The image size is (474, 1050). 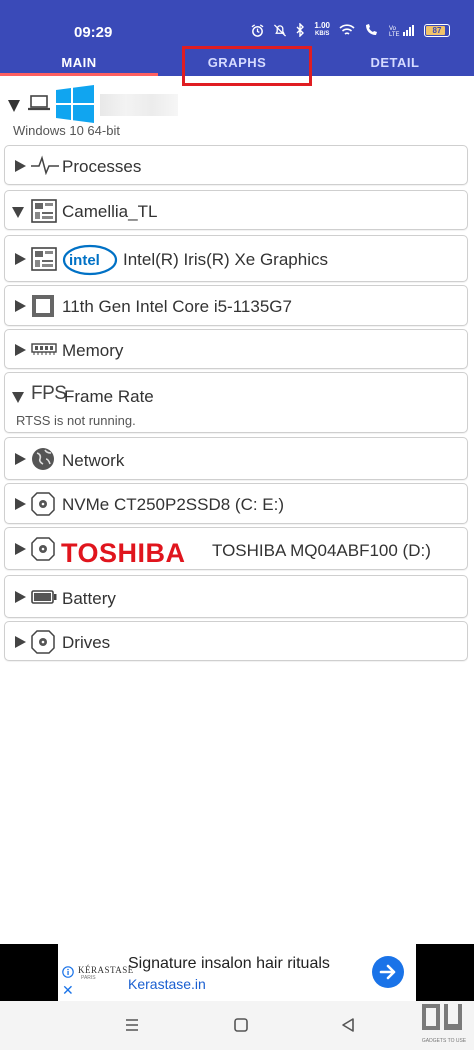 I want to click on status-icons: 1.00 KB/S Vo LTE 87, so click(x=350, y=30).